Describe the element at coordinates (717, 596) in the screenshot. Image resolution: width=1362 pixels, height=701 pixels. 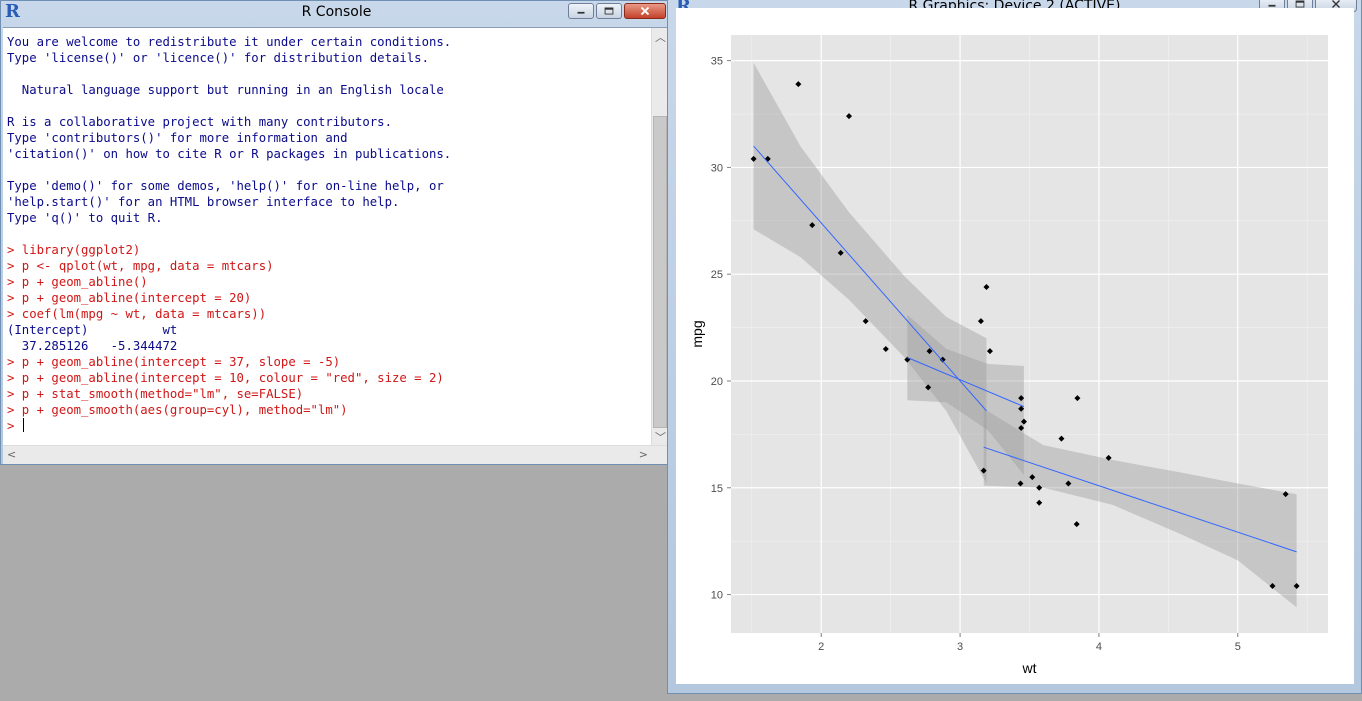
I see `y-tick-label: 10` at that location.